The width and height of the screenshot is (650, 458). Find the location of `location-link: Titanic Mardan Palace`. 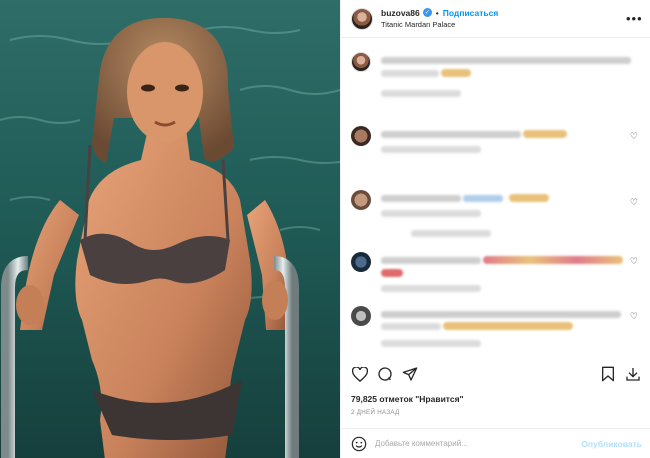

location-link: Titanic Mardan Palace is located at coordinates (503, 25).